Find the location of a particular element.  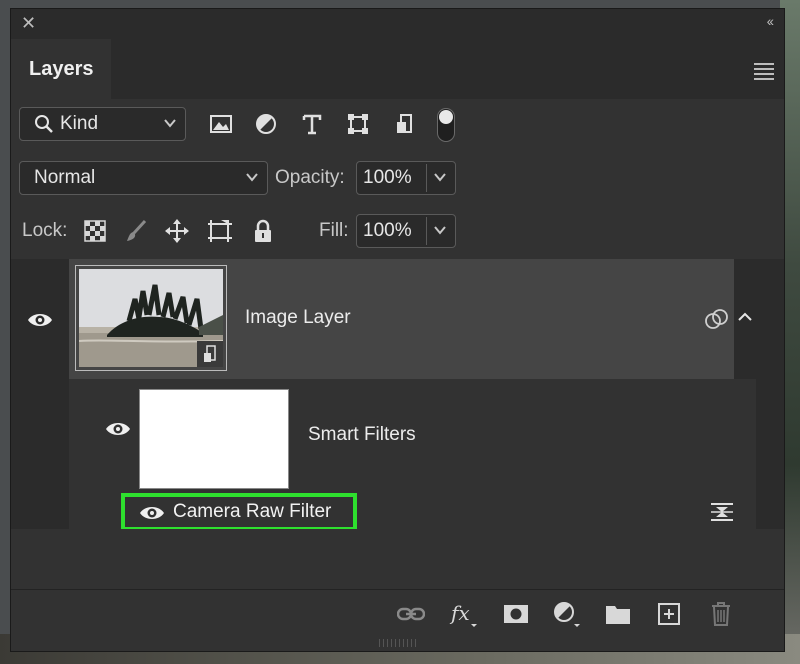

filter-blending-options-icon is located at coordinates (722, 514).